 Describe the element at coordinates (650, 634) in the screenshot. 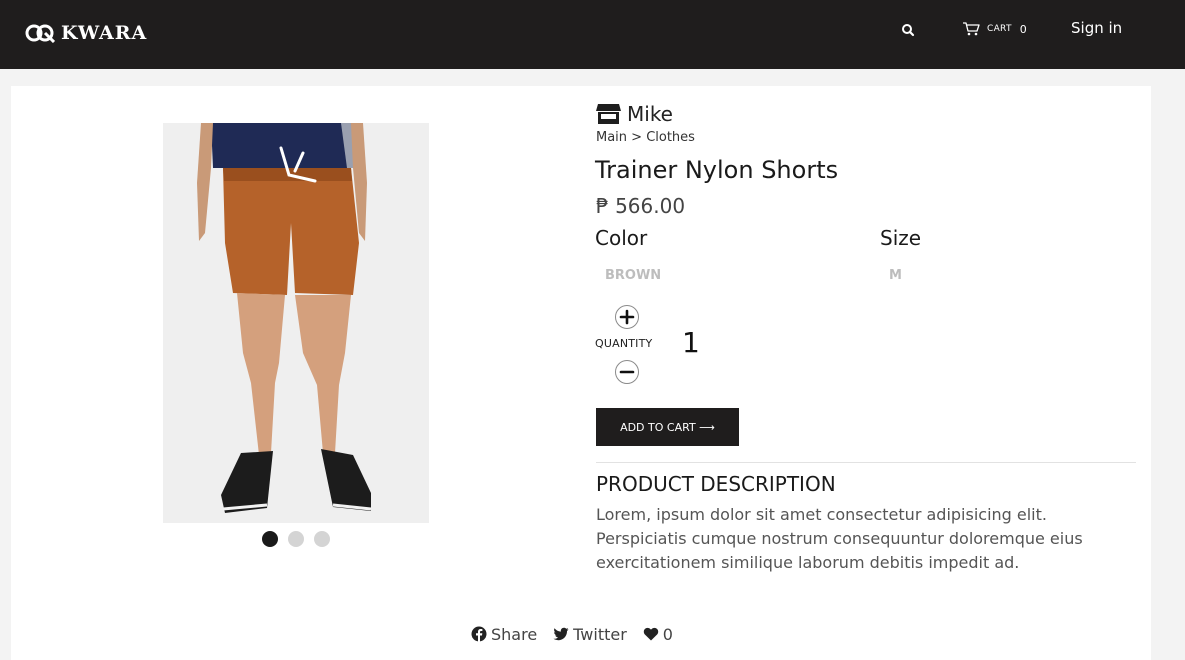

I see `heart-icon` at that location.